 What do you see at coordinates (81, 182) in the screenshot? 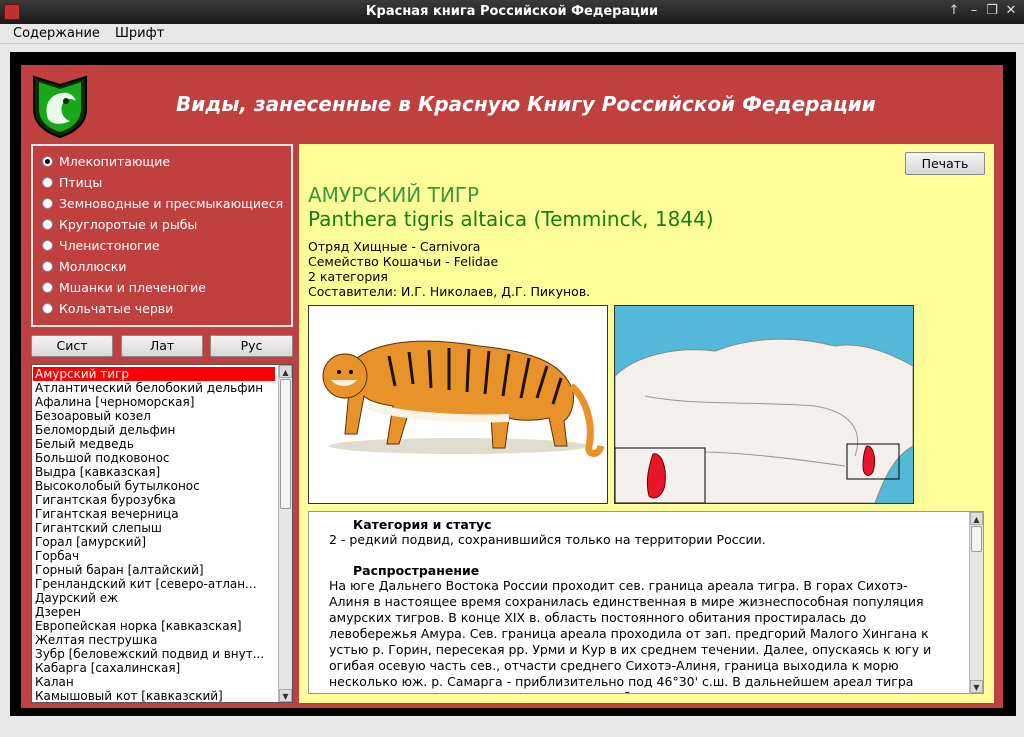
I see `category-label: Птицы` at bounding box center [81, 182].